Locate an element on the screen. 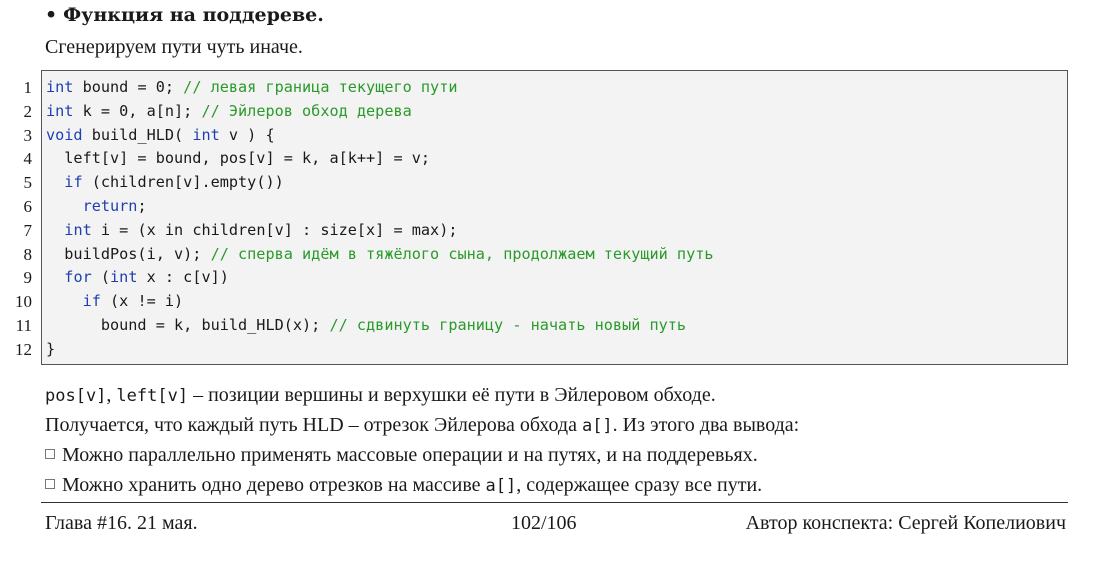 The image size is (1103, 570). heading-text: Функция на поддереве. is located at coordinates (193, 15).